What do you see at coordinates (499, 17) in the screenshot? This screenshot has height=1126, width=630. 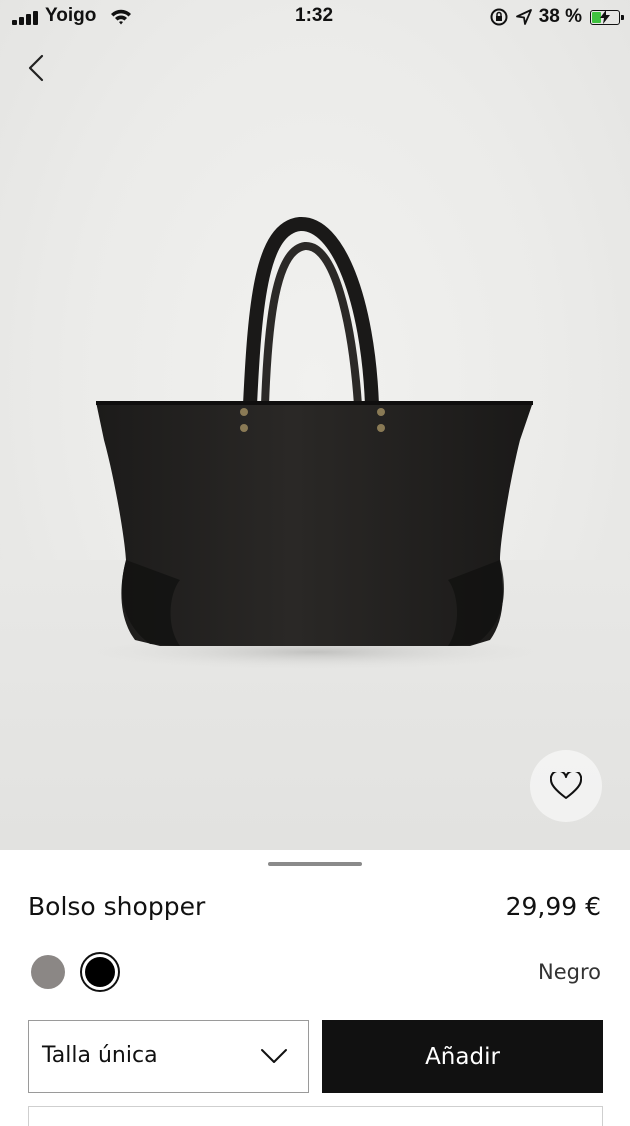 I see `orientation-lock-icon` at bounding box center [499, 17].